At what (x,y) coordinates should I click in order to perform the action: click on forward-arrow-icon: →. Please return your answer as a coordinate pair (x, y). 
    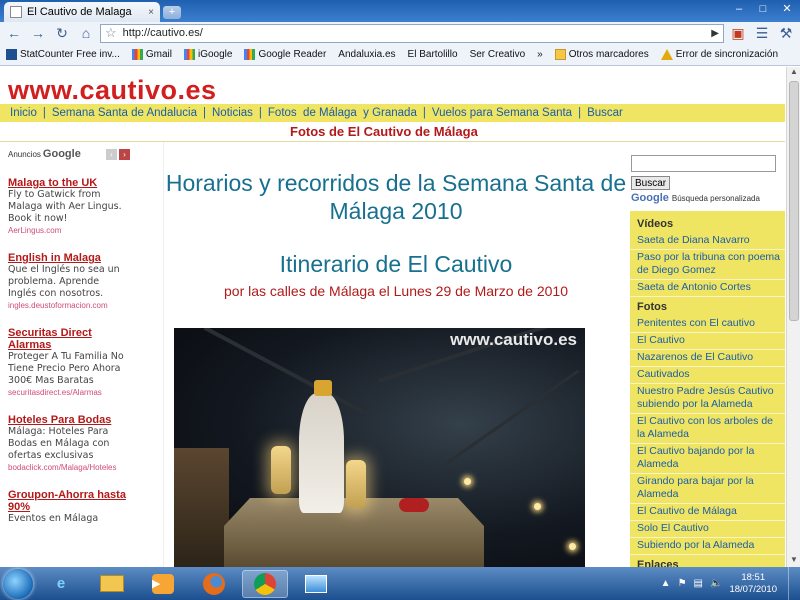
    Looking at the image, I should click on (38, 33).